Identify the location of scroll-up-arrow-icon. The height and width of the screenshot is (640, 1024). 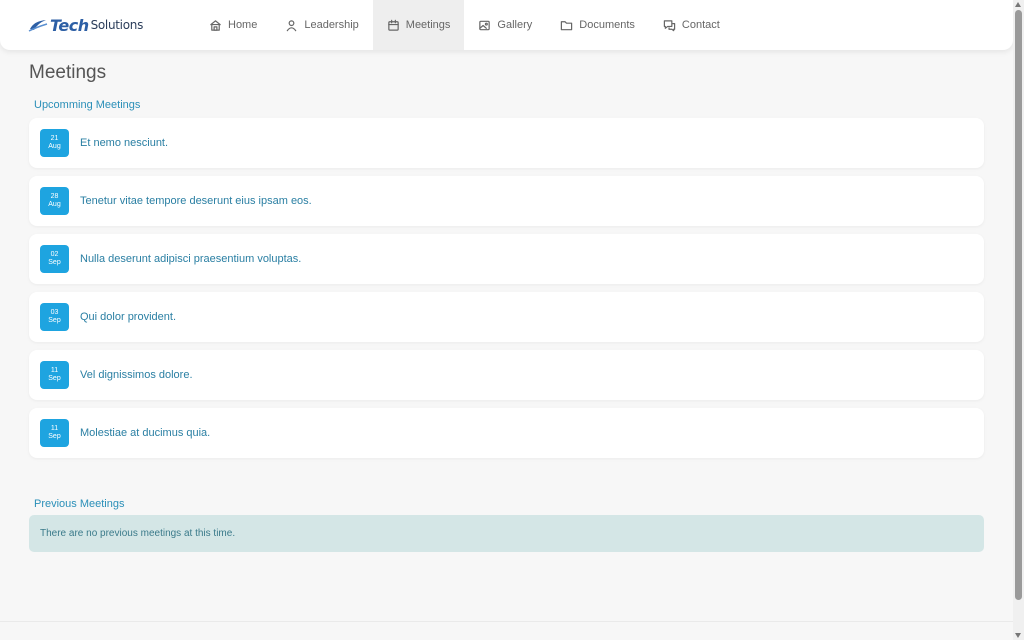
(1018, 4).